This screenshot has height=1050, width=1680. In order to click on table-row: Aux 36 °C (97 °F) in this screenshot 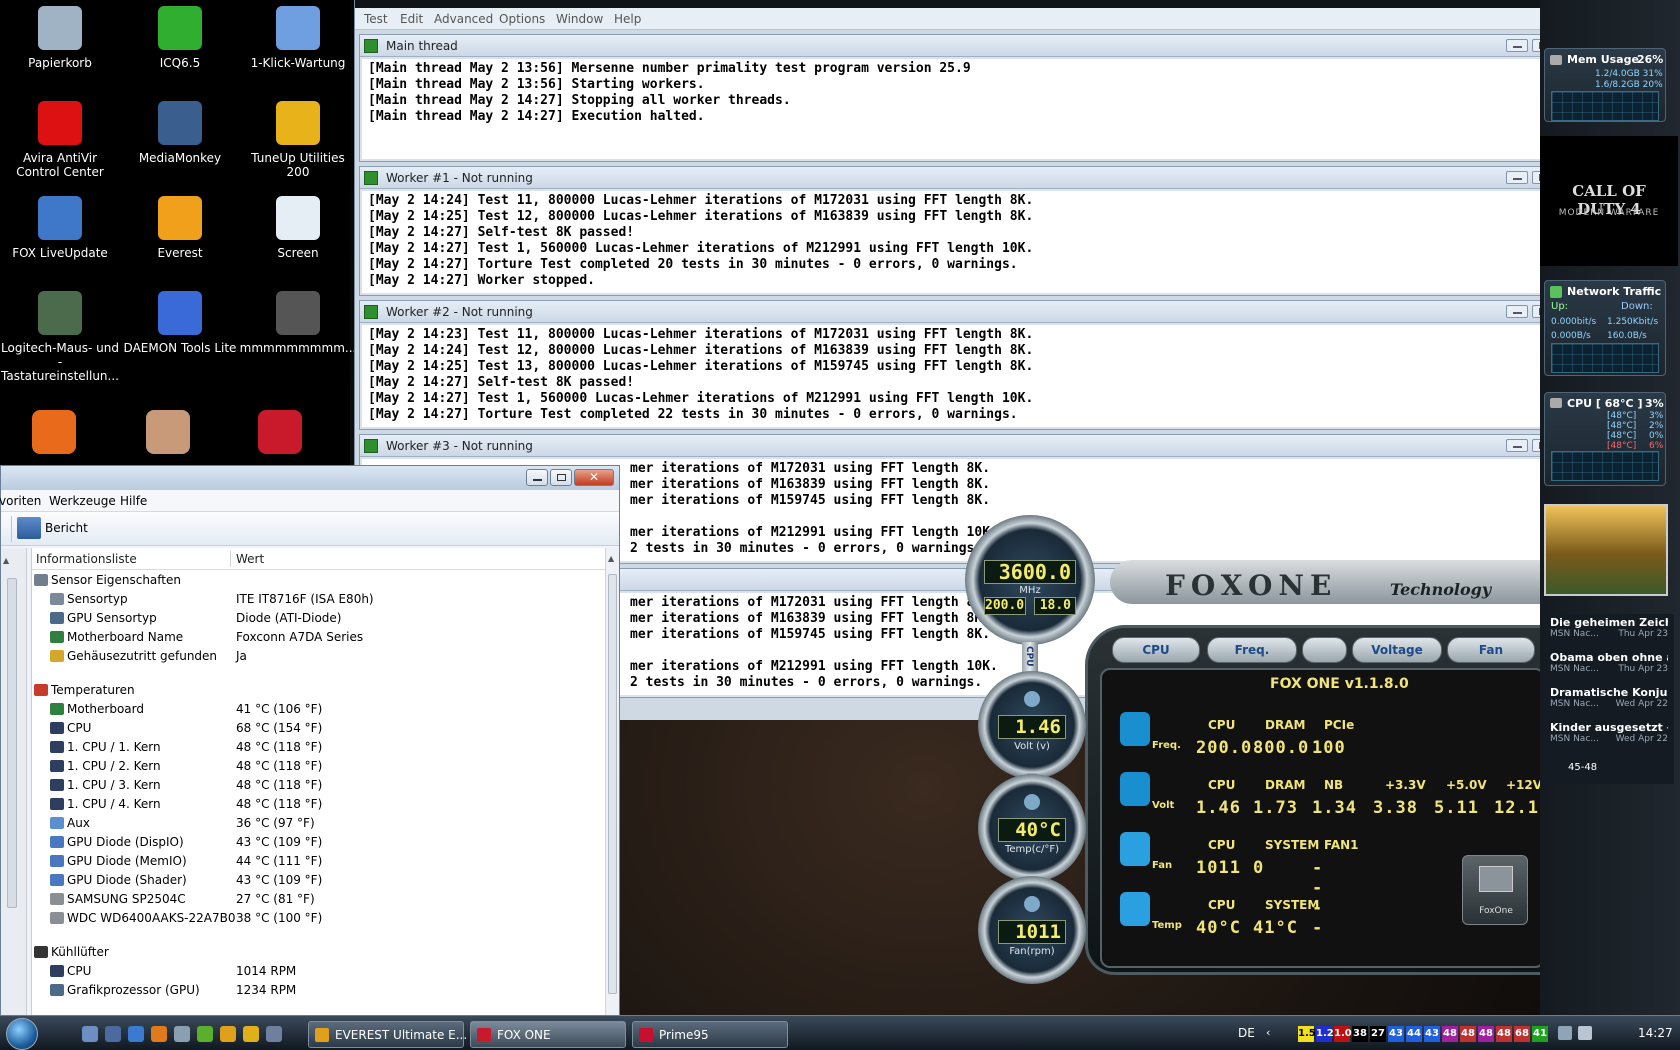, I will do `click(302, 823)`.